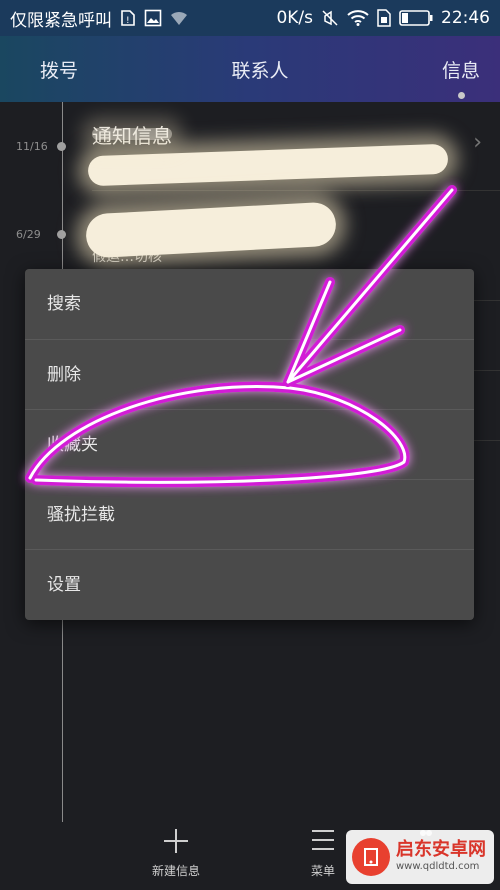 The image size is (500, 890). I want to click on carrier-text: 仅限紧急呼叫, so click(61, 20).